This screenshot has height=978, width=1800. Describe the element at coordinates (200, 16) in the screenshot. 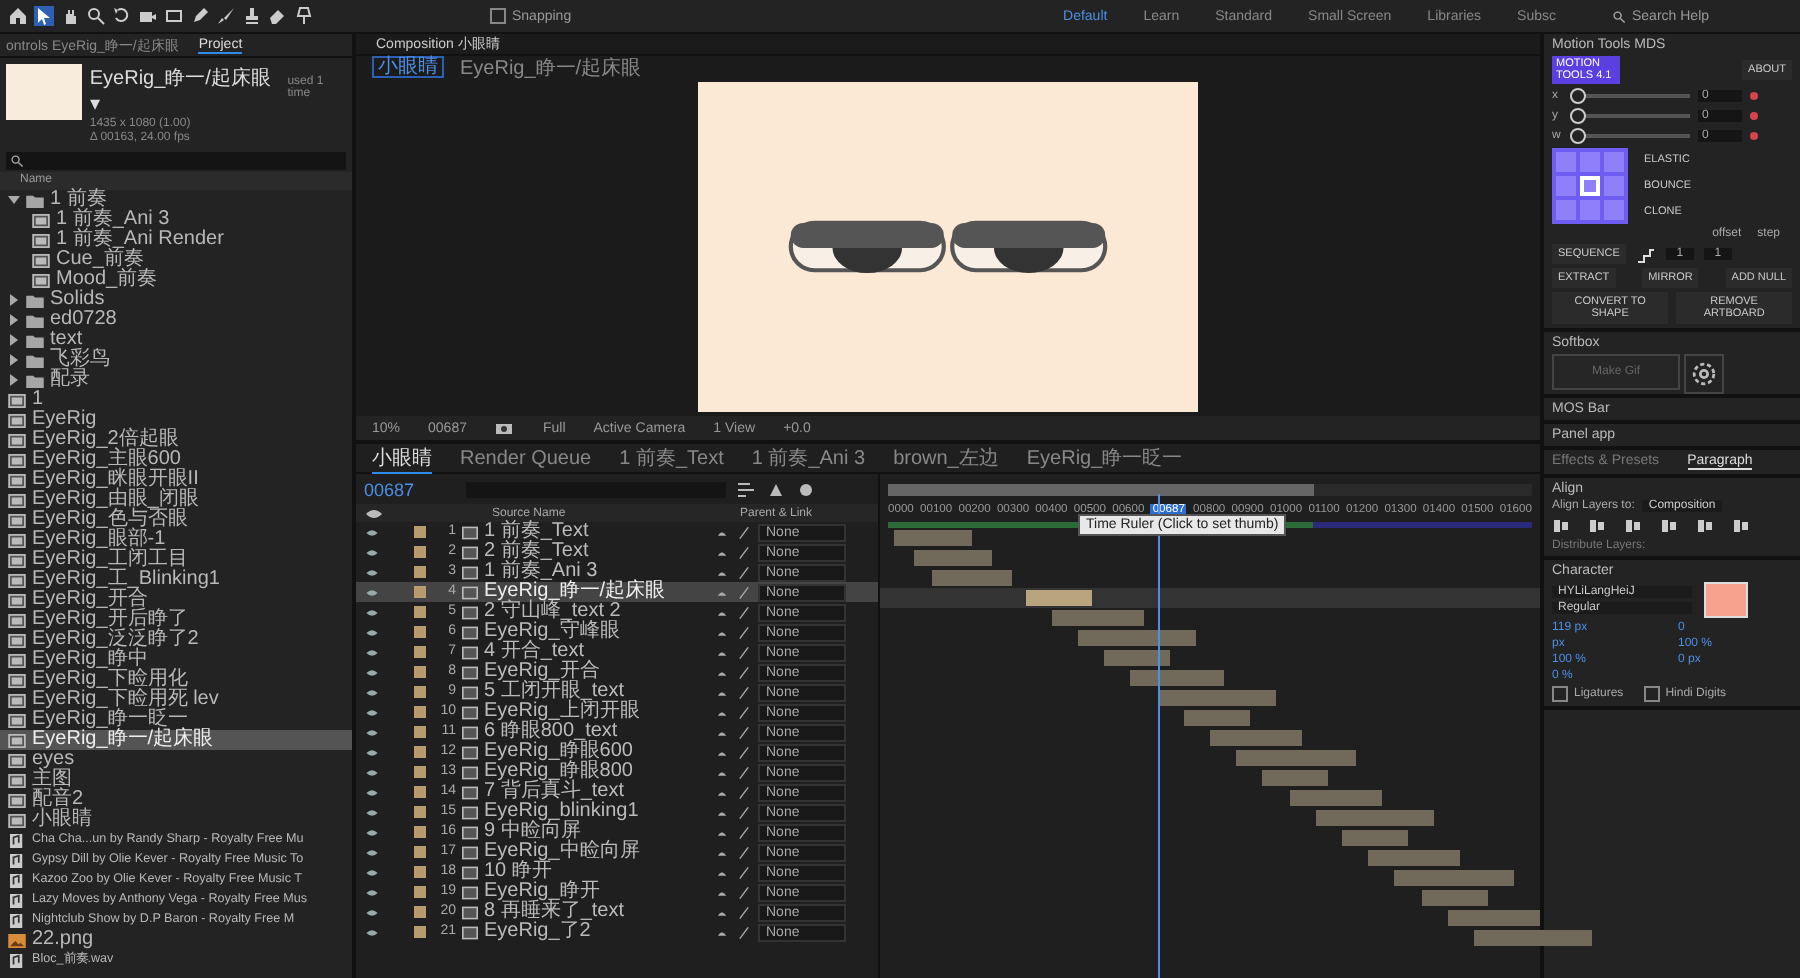

I see `pen-icon` at that location.